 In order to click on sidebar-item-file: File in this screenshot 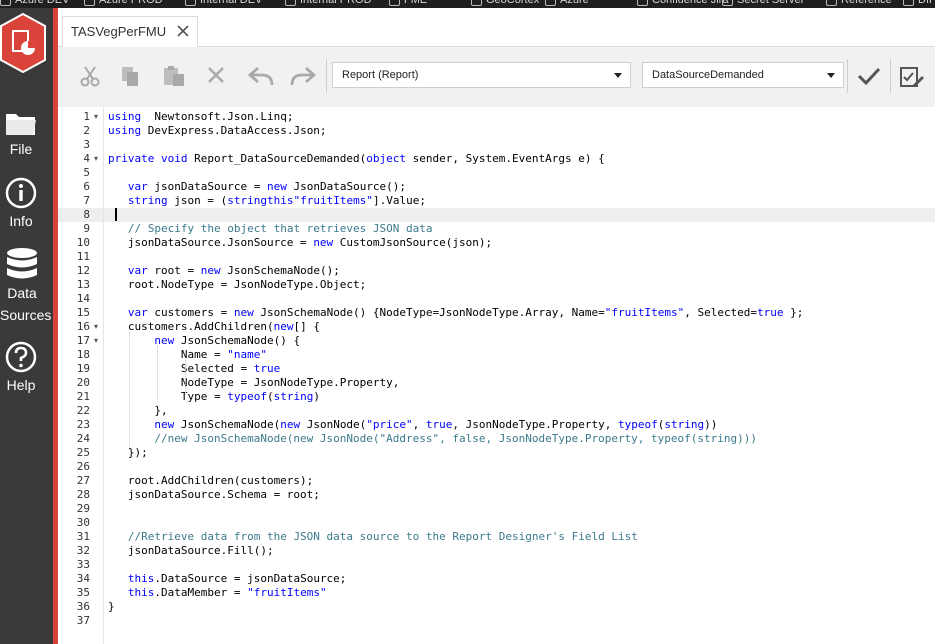, I will do `click(21, 134)`.